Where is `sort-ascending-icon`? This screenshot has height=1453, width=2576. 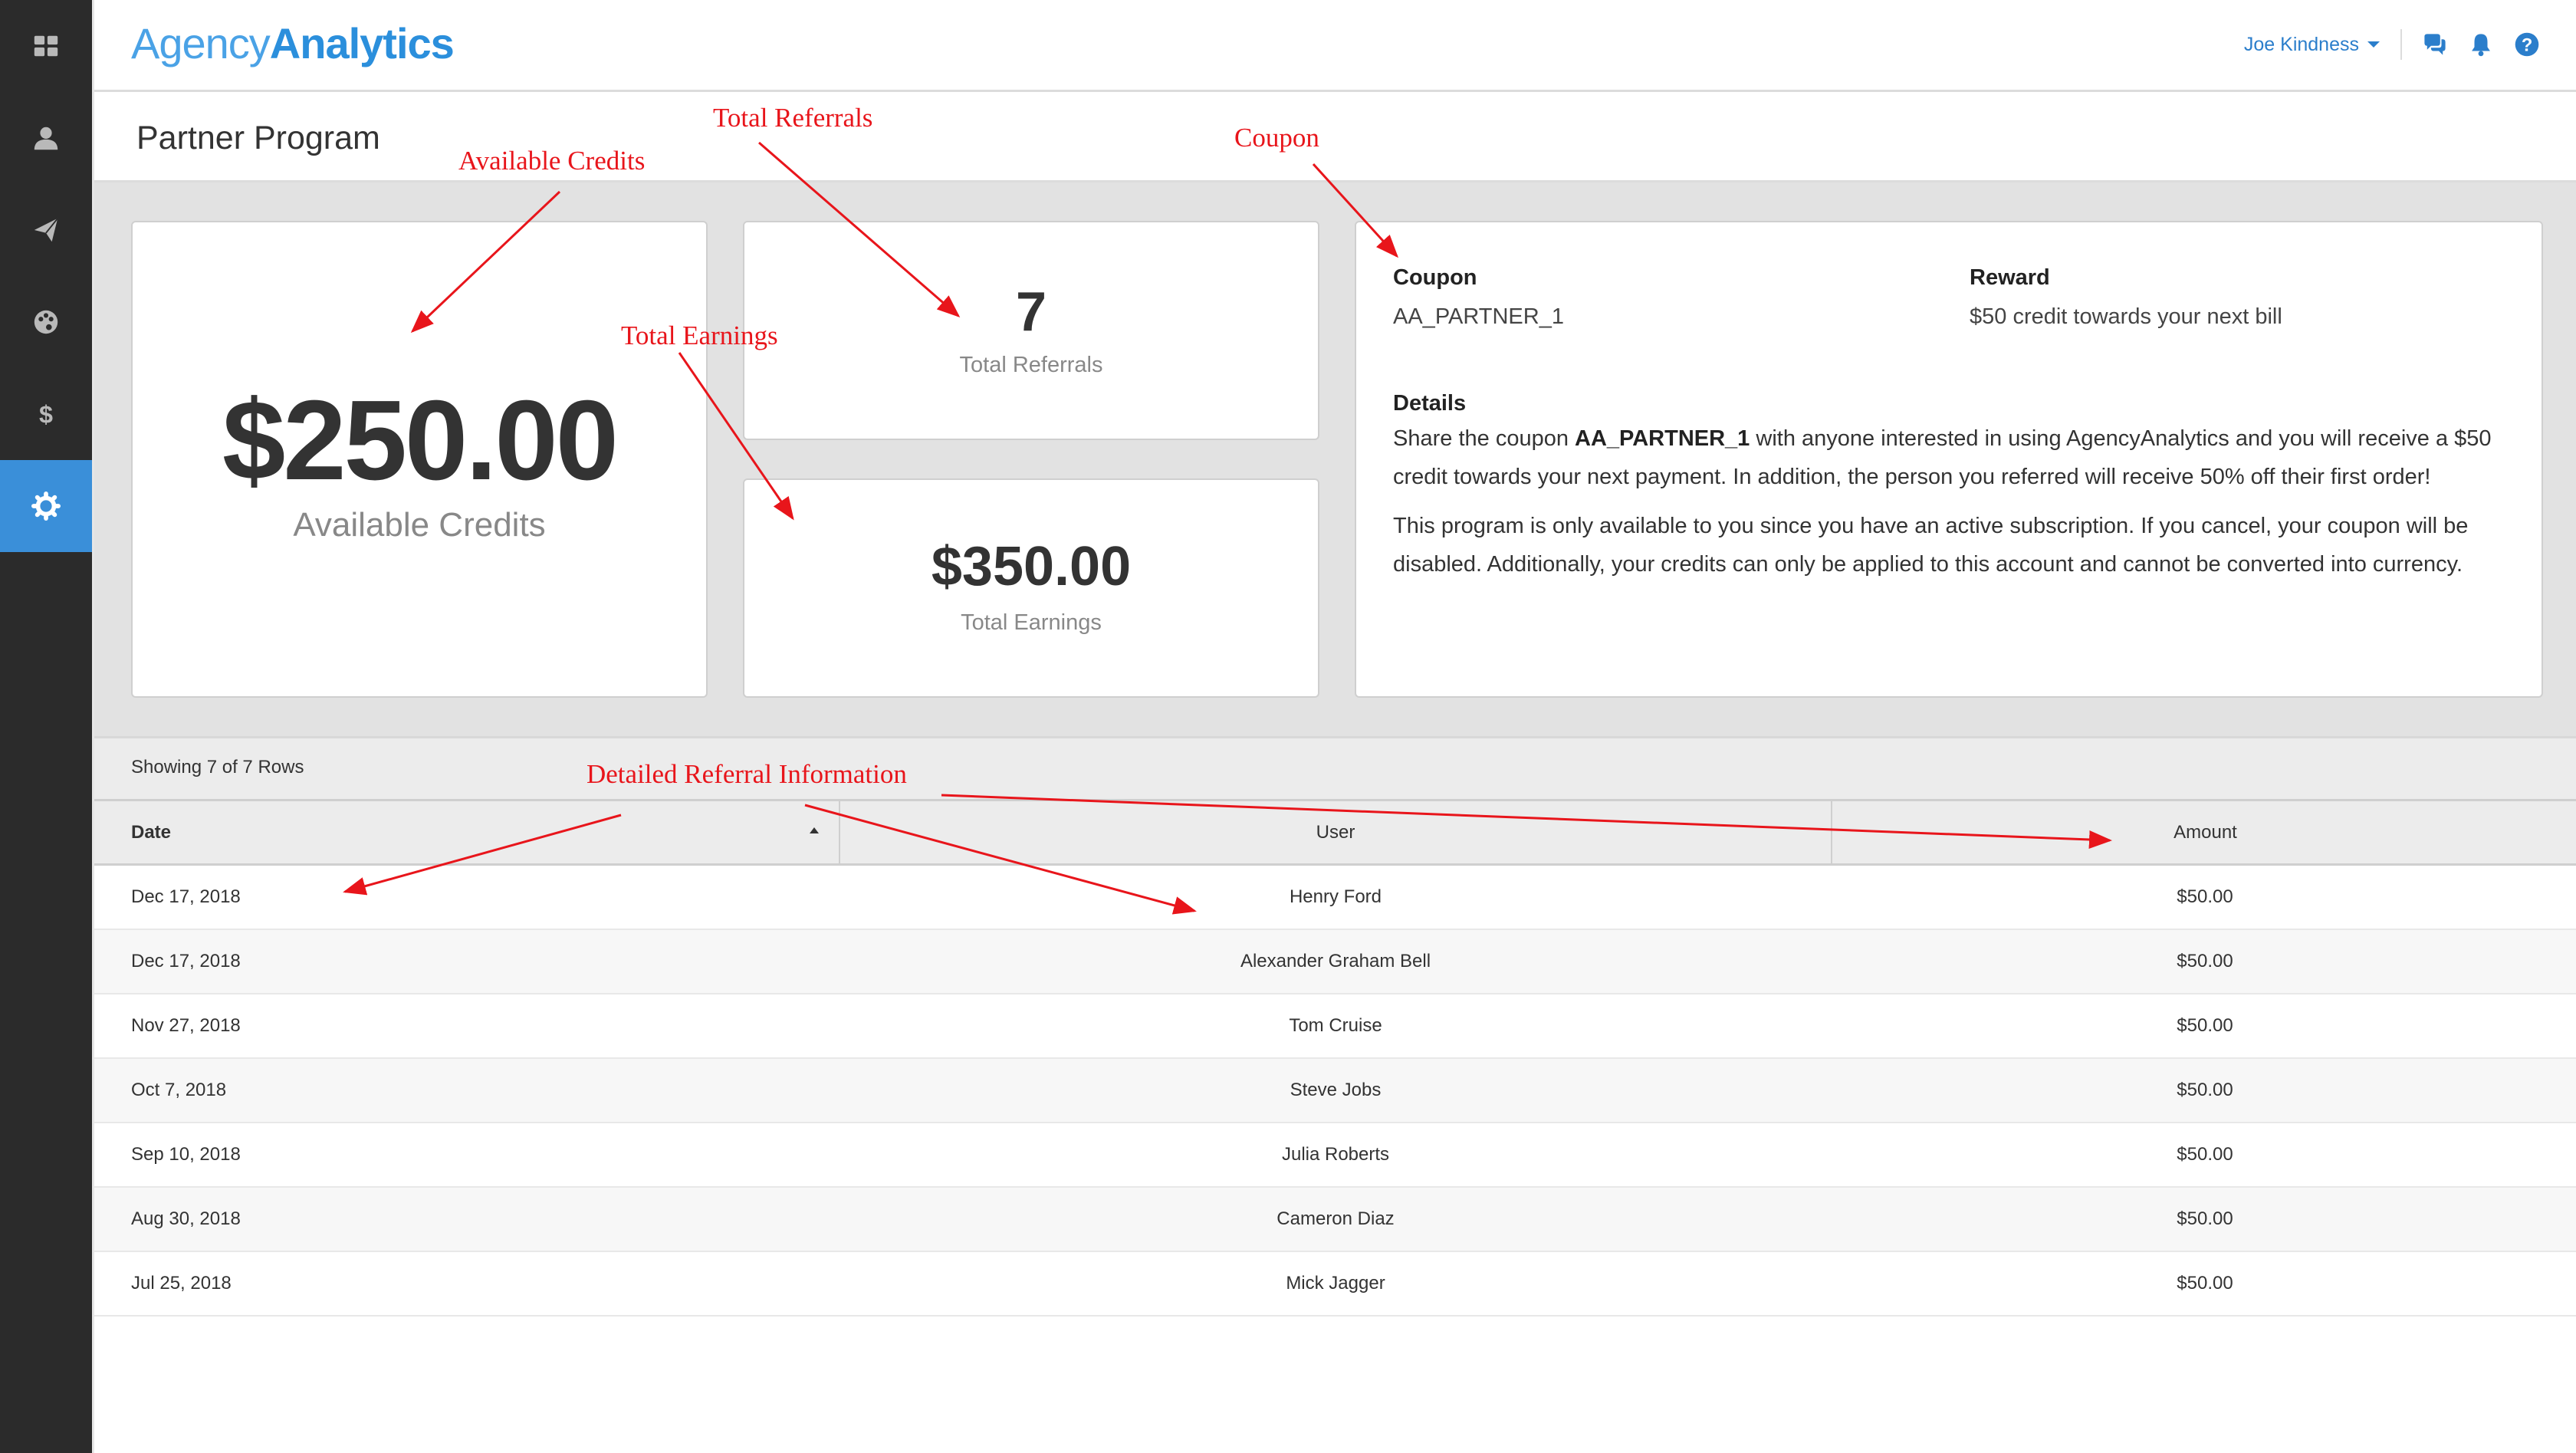
sort-ascending-icon is located at coordinates (814, 830).